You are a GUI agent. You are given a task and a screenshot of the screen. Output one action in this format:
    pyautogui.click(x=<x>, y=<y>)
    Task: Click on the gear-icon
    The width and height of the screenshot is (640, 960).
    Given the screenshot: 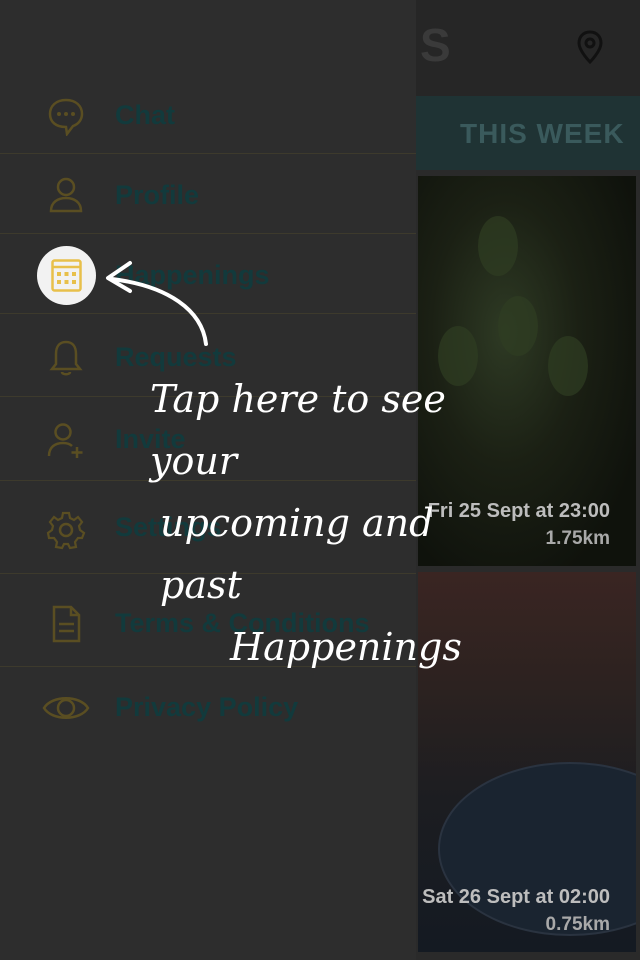 What is the action you would take?
    pyautogui.click(x=66, y=530)
    